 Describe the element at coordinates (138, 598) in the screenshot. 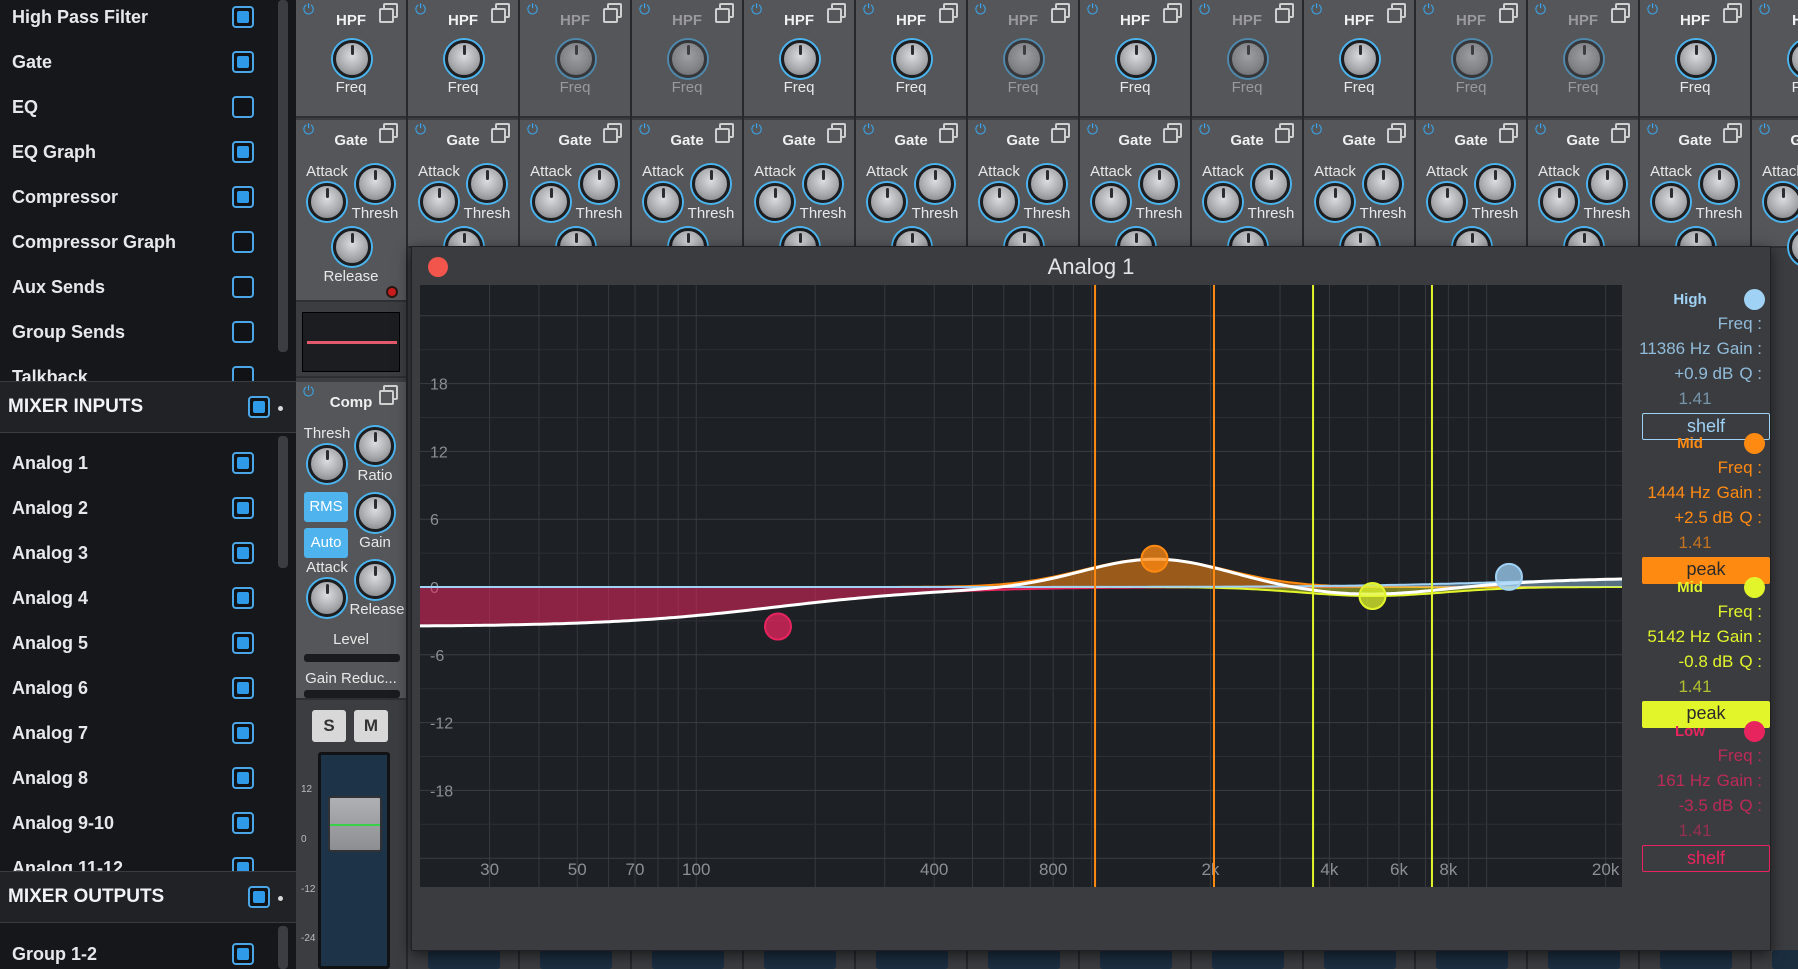

I see `sidebar-row: Analog 4` at that location.